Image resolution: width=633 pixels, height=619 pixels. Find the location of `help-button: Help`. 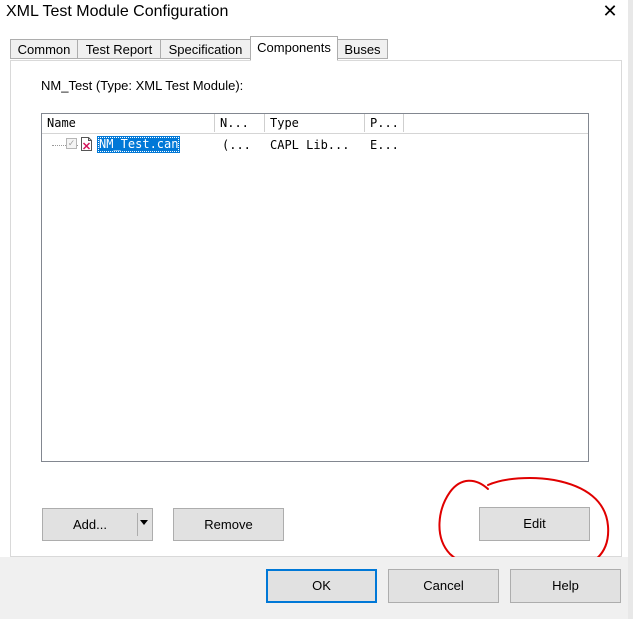

help-button: Help is located at coordinates (565, 586).